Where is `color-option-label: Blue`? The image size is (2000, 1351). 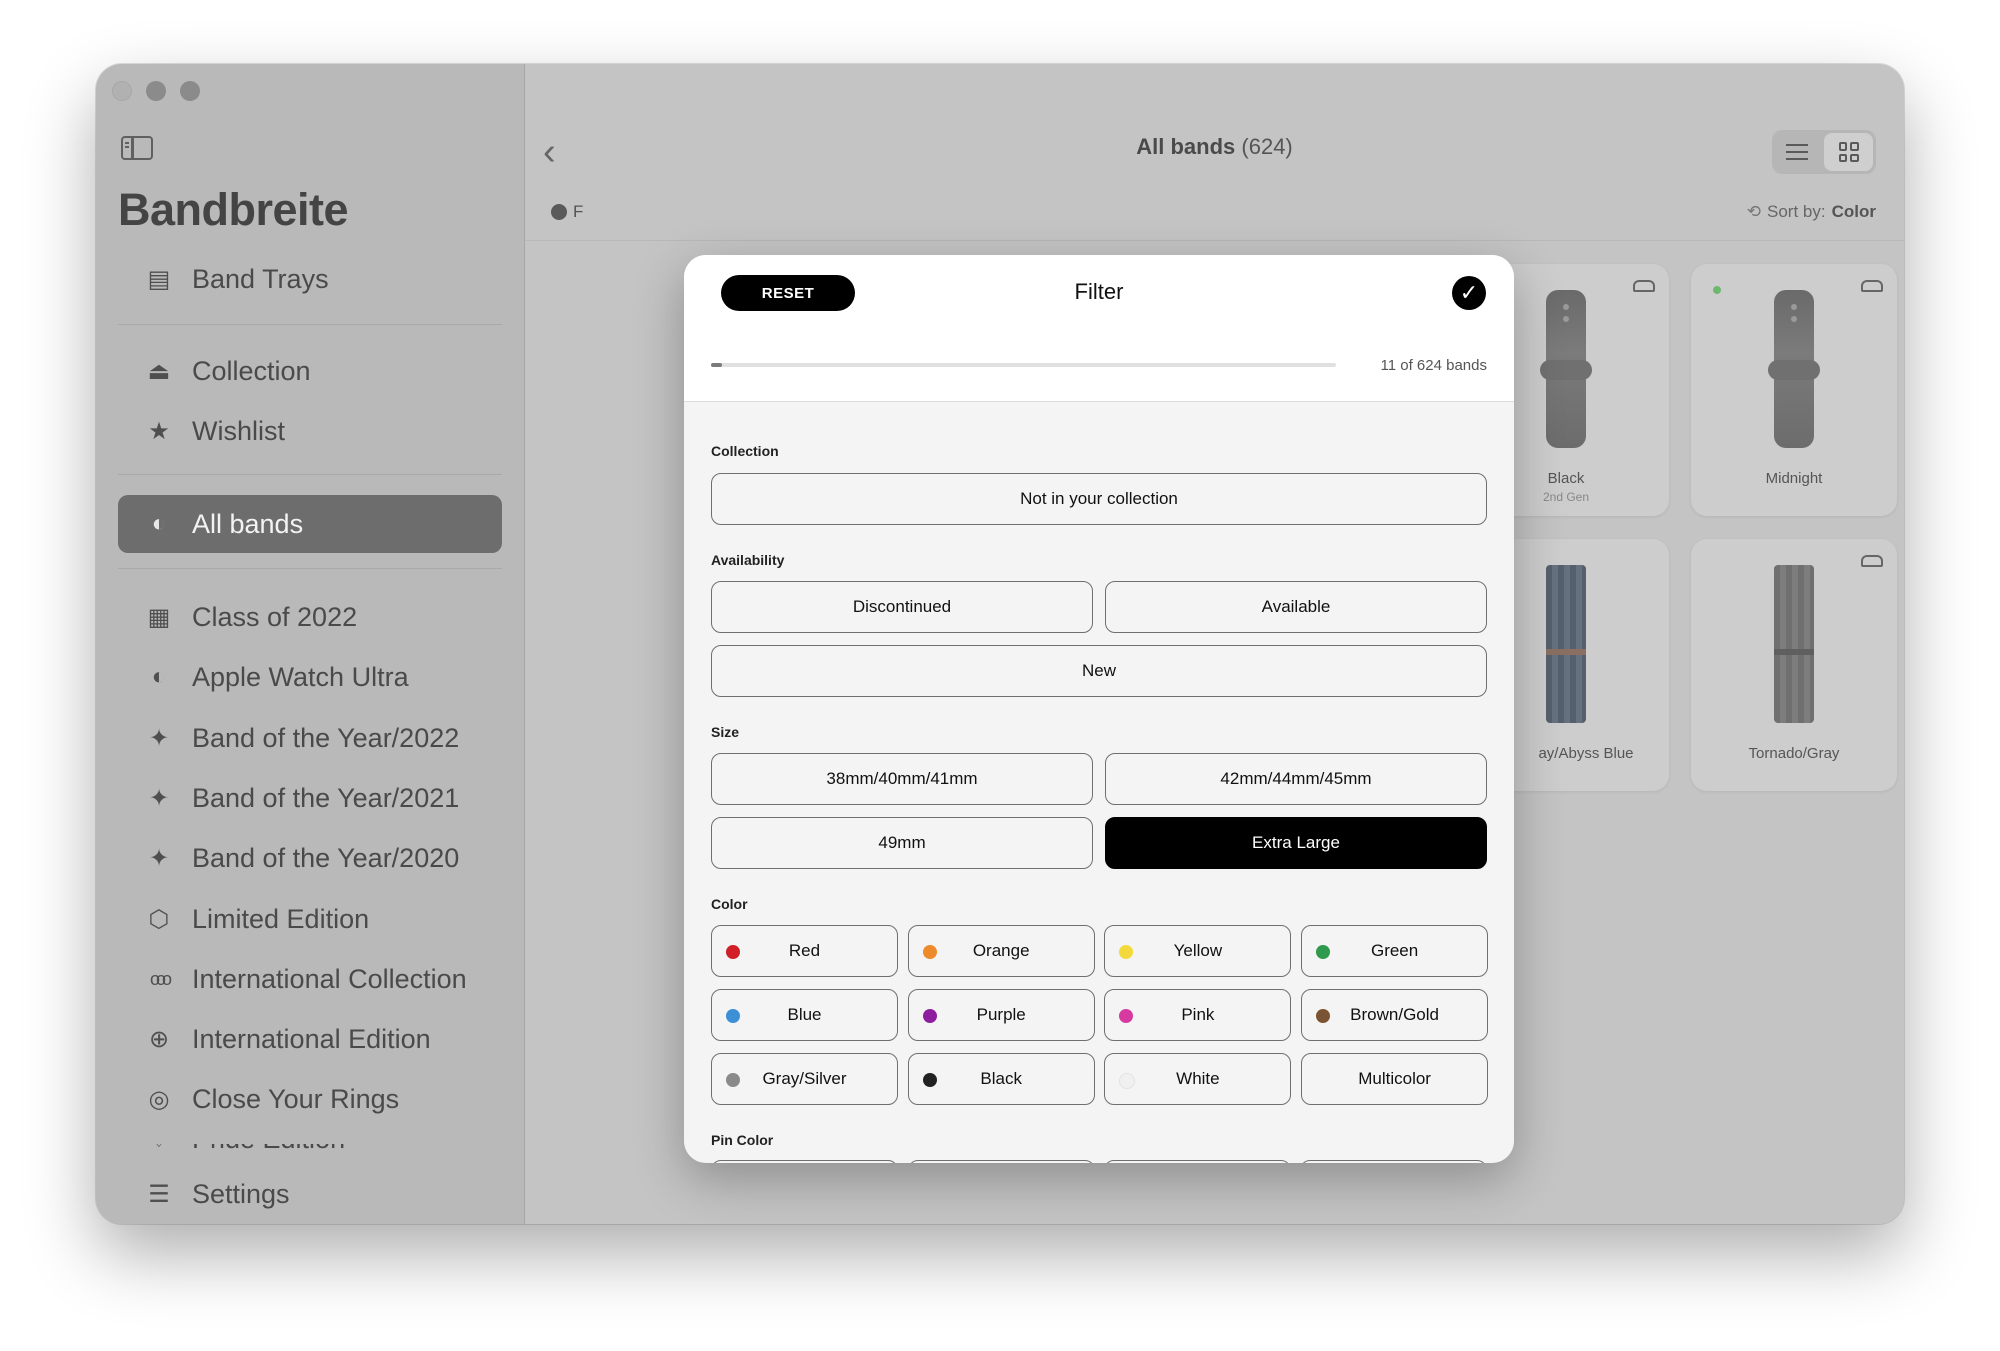
color-option-label: Blue is located at coordinates (804, 1014).